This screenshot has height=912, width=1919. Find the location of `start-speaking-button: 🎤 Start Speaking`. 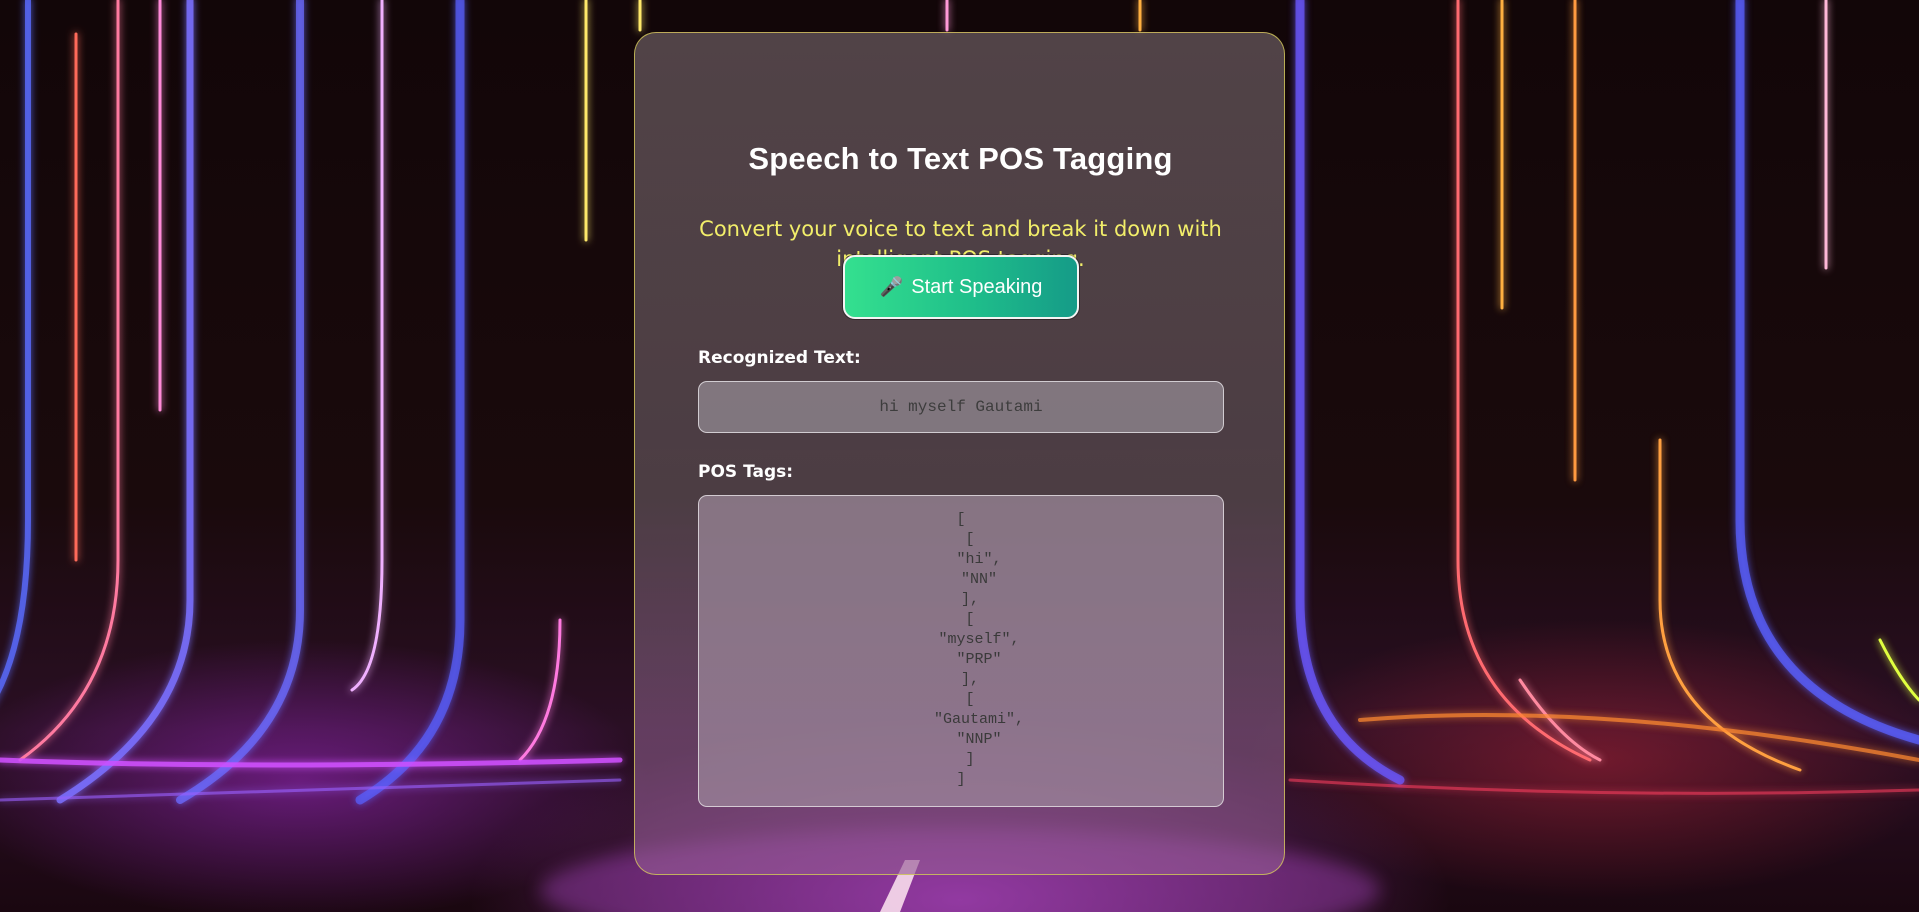

start-speaking-button: 🎤 Start Speaking is located at coordinates (961, 287).